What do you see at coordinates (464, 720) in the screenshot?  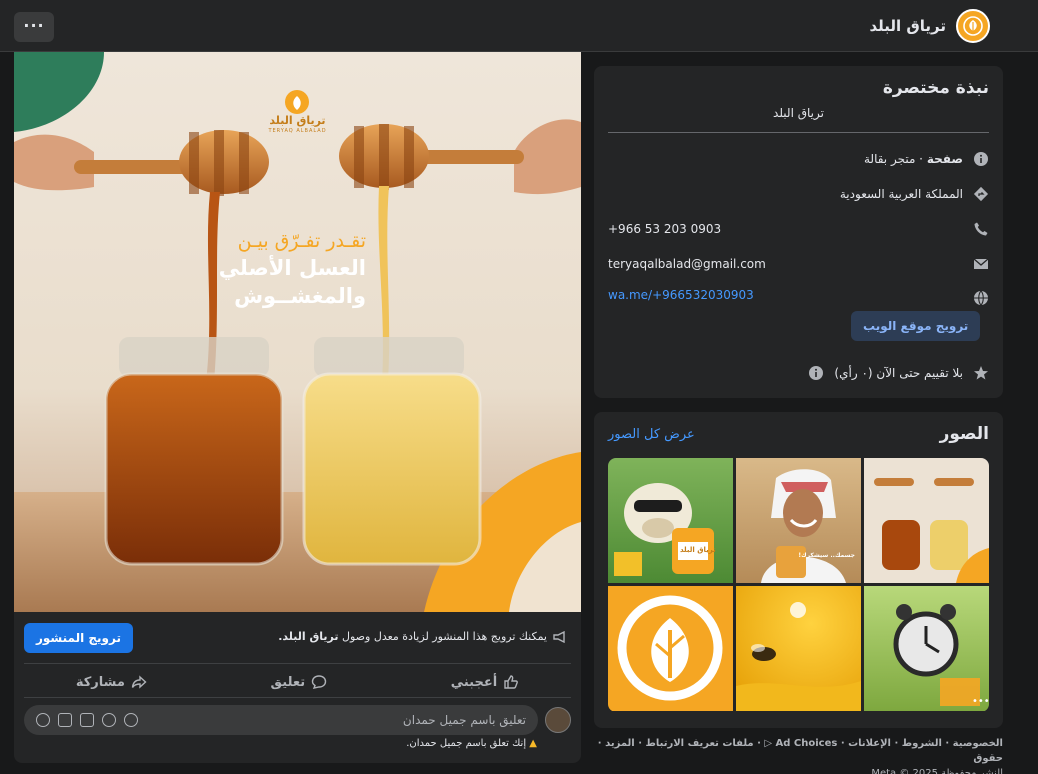 I see `comment-placeholder: تعليق باسم جميل حمدان` at bounding box center [464, 720].